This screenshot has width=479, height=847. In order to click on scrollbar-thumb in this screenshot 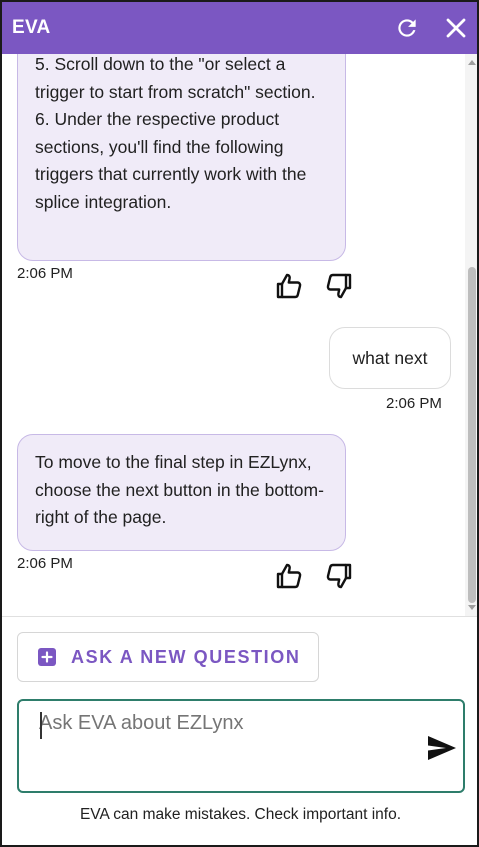, I will do `click(472, 435)`.